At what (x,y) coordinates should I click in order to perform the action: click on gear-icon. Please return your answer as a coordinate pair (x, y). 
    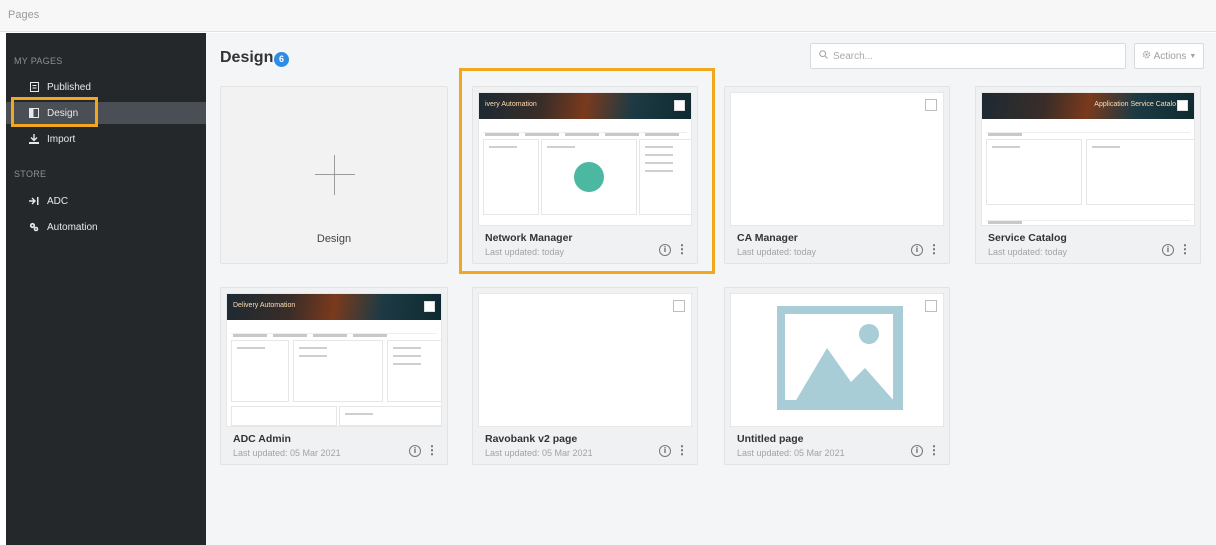
    Looking at the image, I should click on (1146, 56).